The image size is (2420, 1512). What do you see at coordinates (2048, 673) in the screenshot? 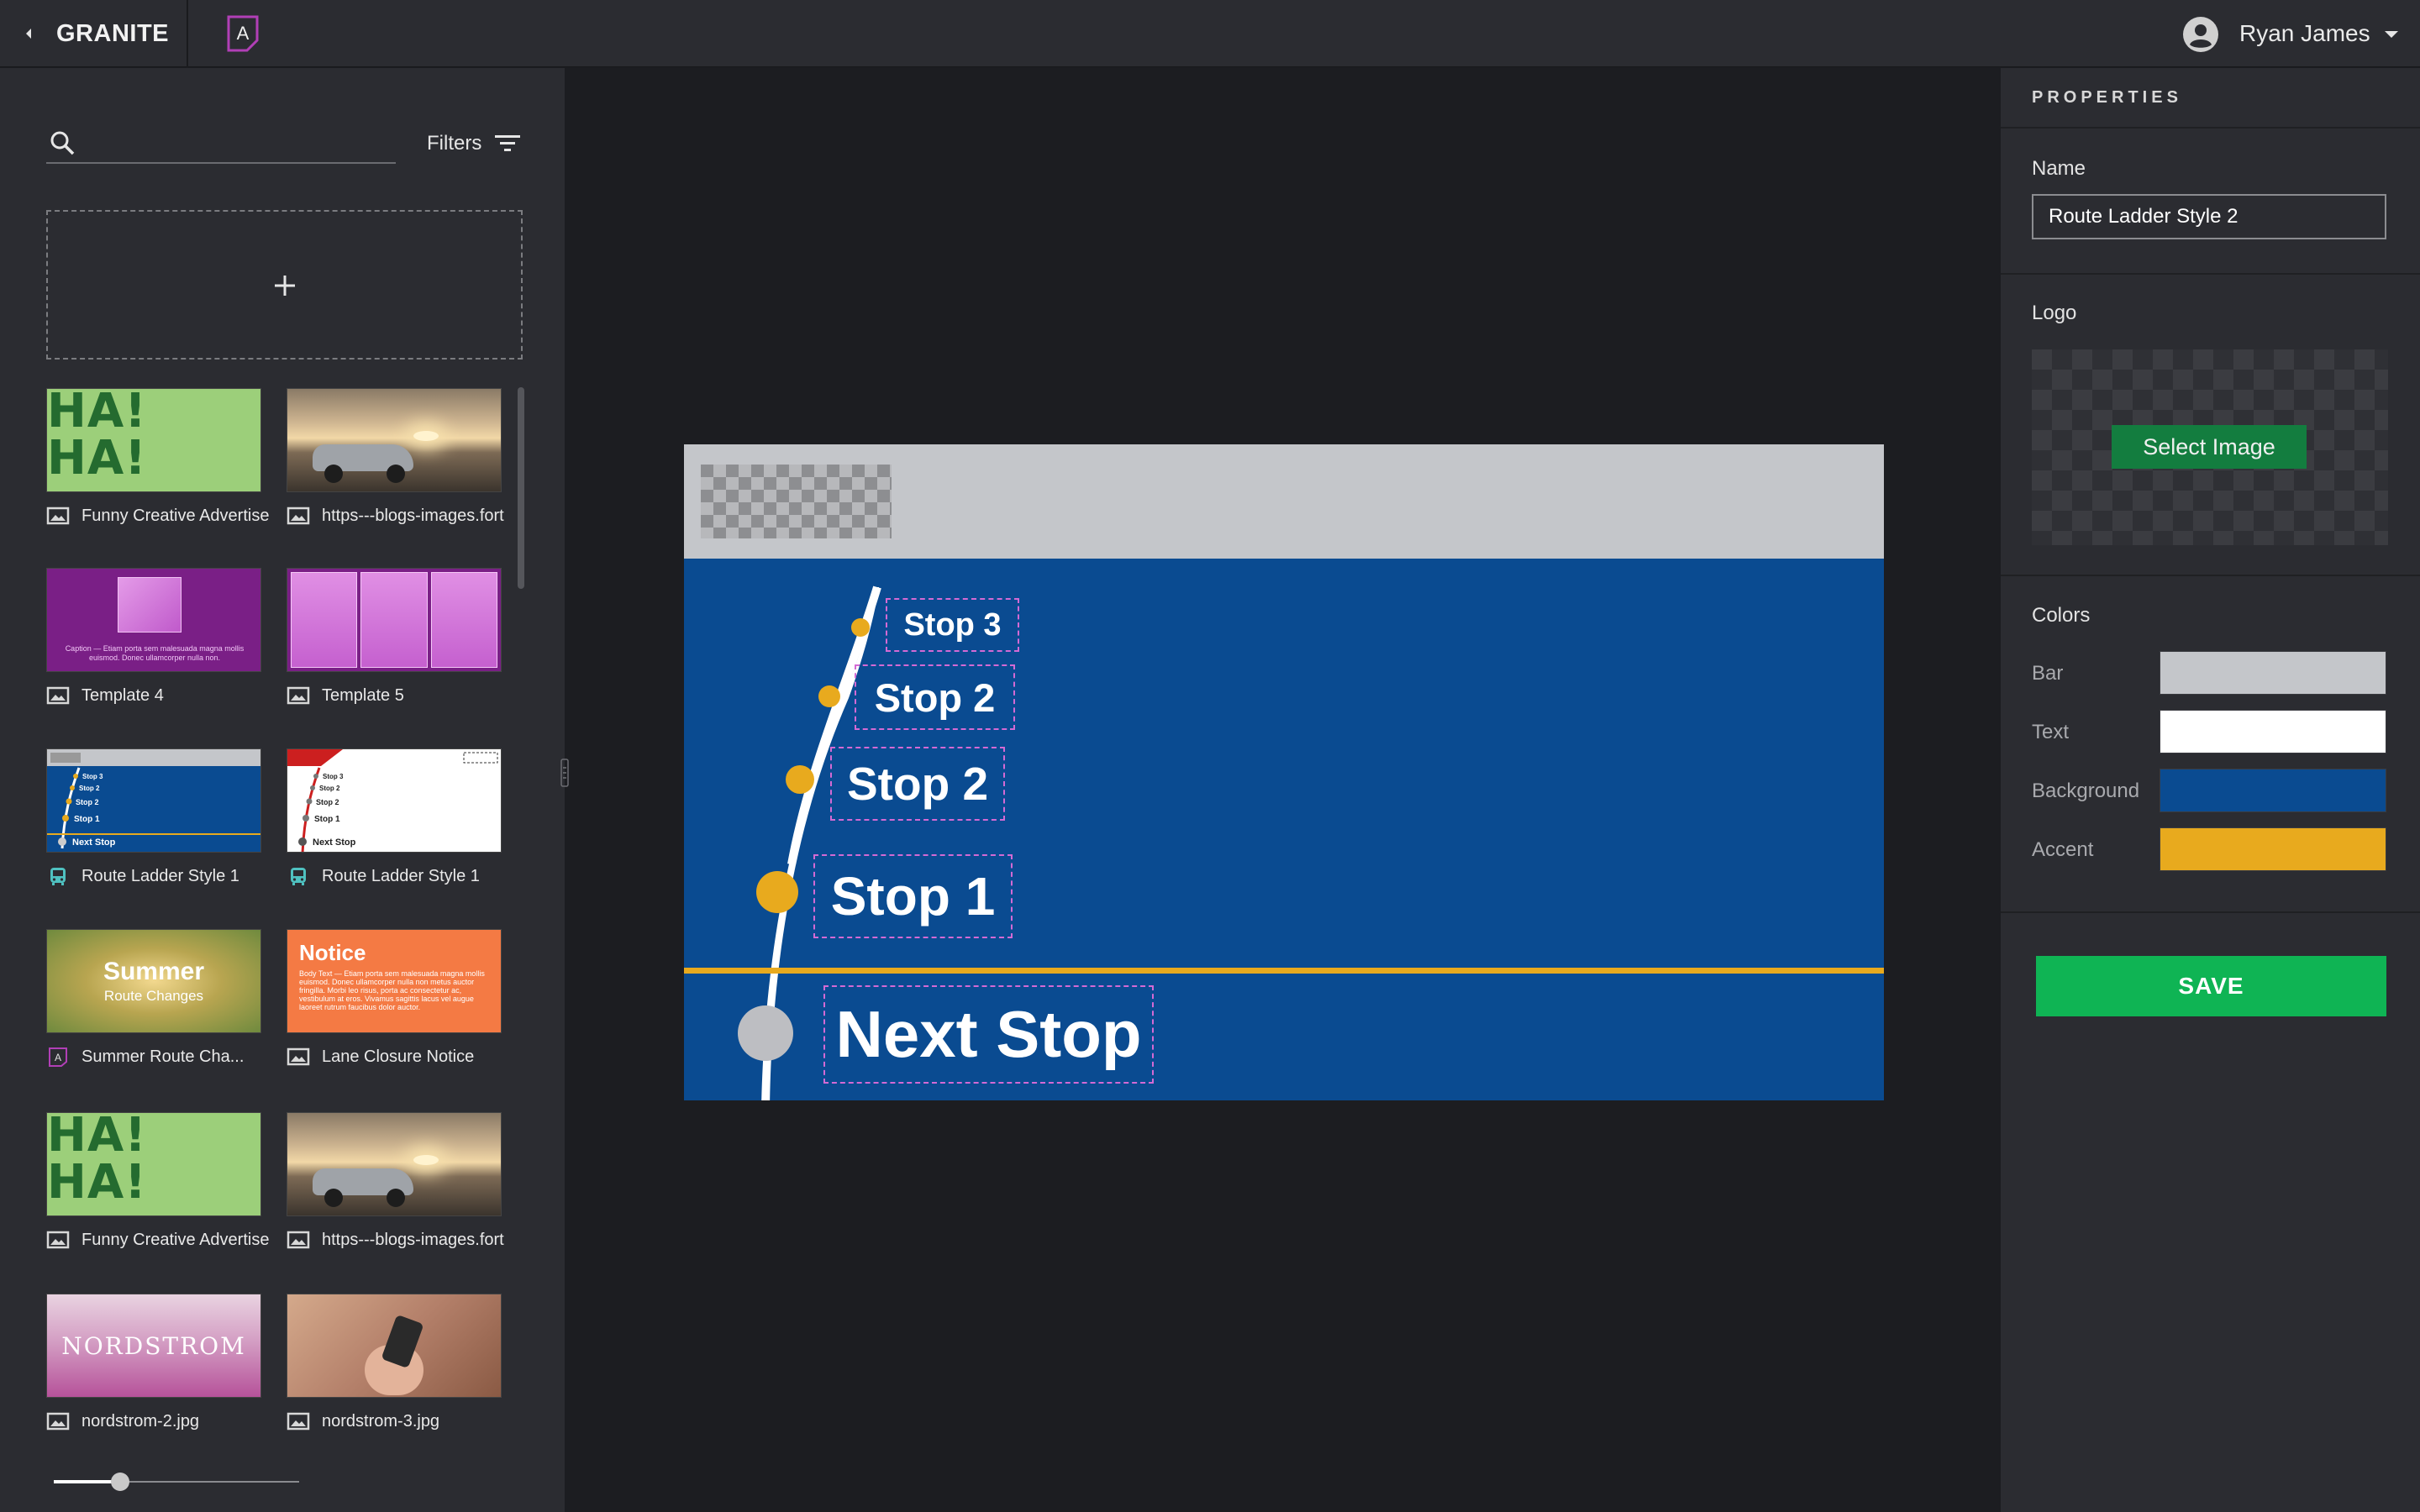
I see `color-label-bar: Bar` at bounding box center [2048, 673].